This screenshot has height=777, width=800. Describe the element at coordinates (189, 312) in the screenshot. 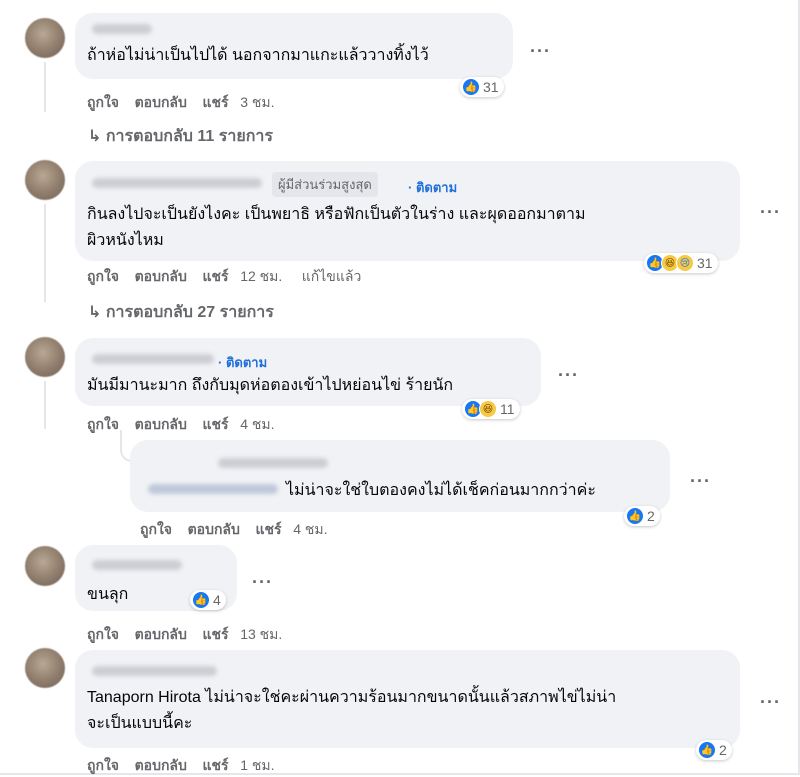

I see `view-replies-label: การตอบกลับ 27 รายการ` at that location.